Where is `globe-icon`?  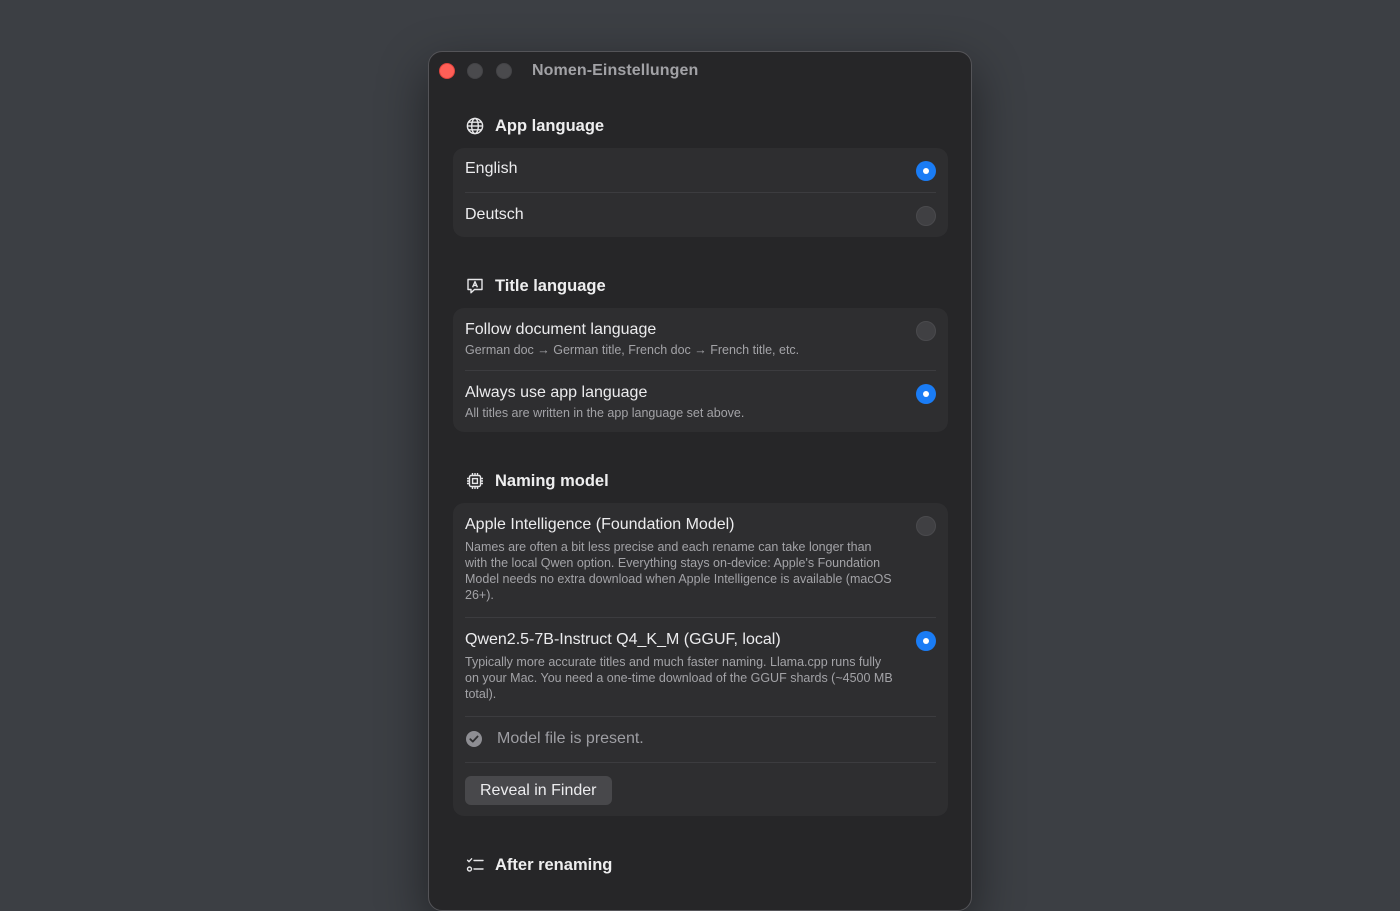 globe-icon is located at coordinates (475, 126).